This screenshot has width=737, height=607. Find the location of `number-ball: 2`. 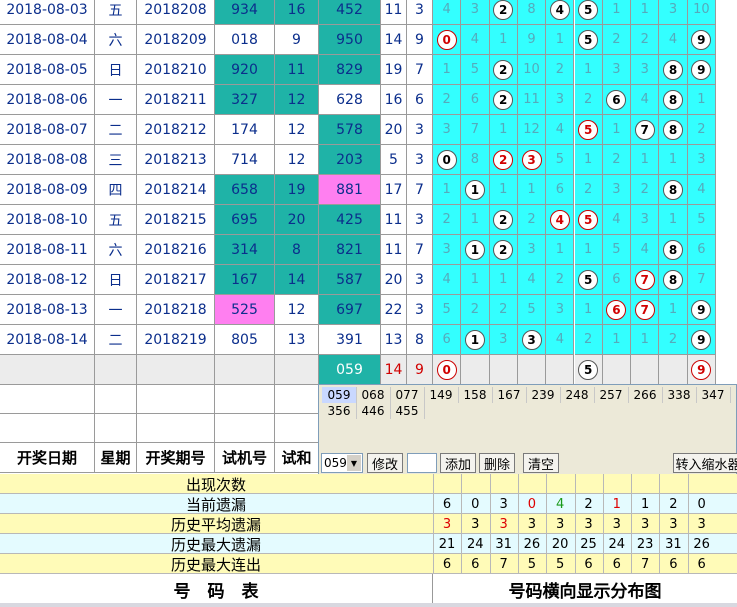

number-ball: 2 is located at coordinates (503, 159).